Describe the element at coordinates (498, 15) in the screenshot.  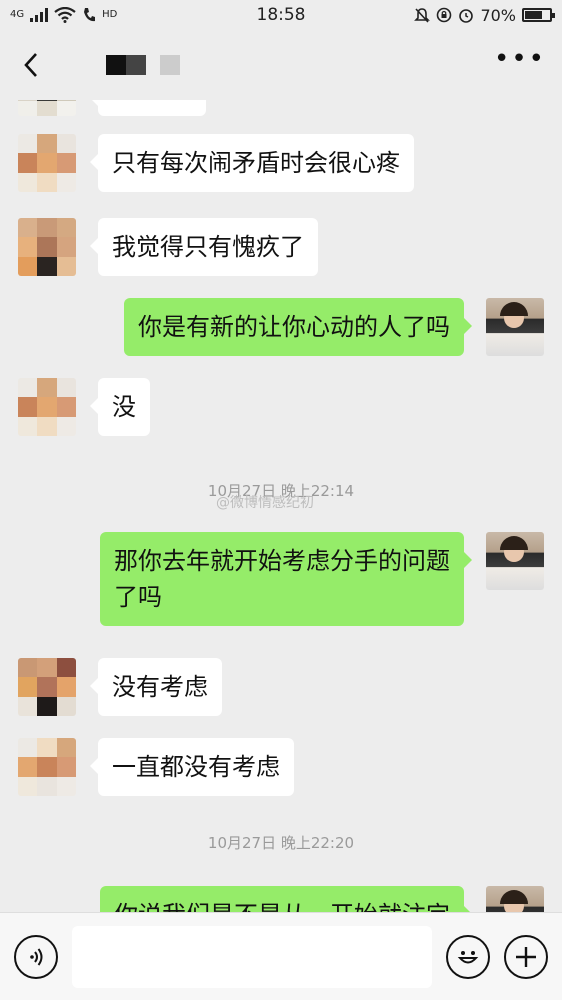
I see `battery-percent: 70%` at that location.